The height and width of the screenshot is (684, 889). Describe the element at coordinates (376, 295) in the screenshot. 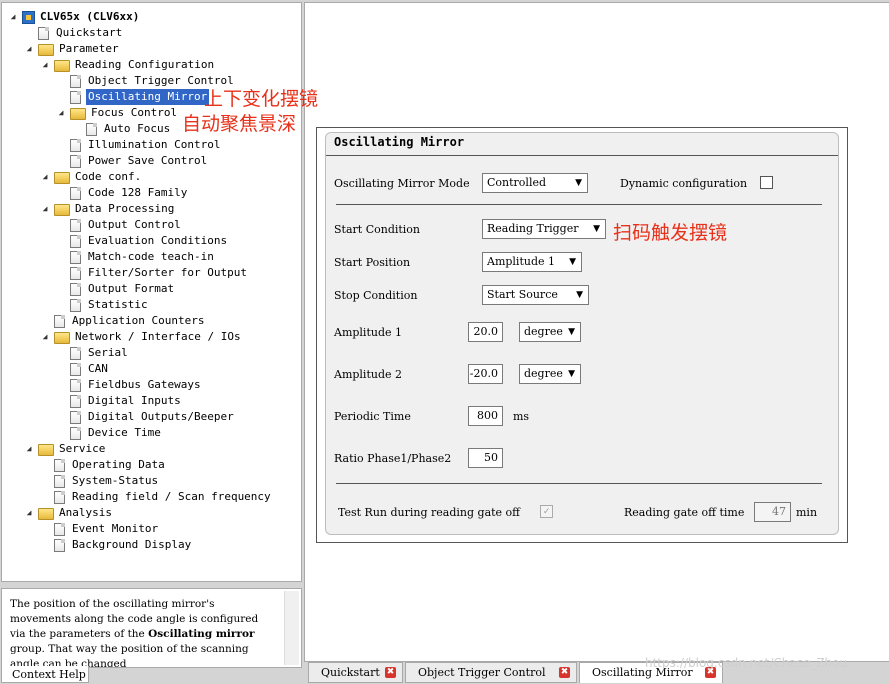

I see `stop-condition-label: Stop Condition` at that location.